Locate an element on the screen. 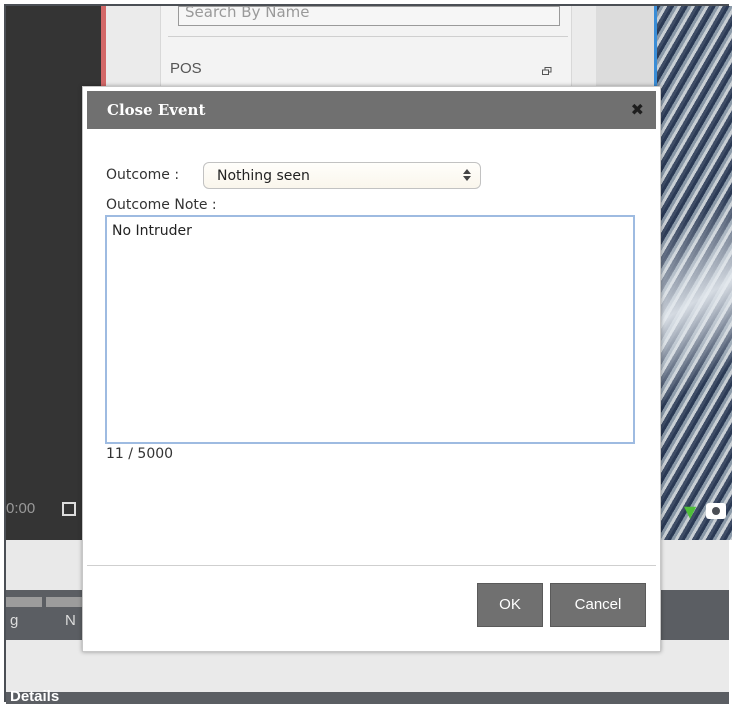 This screenshot has height=706, width=733. outcome-note-label: Outcome Note : is located at coordinates (161, 205).